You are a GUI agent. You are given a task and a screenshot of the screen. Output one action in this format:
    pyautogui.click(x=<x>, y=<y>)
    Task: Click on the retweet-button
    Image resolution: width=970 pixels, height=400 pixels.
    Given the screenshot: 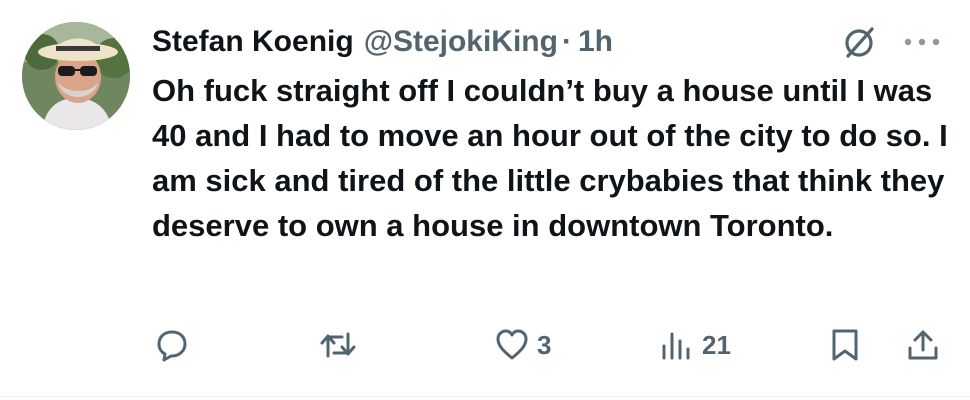 What is the action you would take?
    pyautogui.click(x=338, y=345)
    